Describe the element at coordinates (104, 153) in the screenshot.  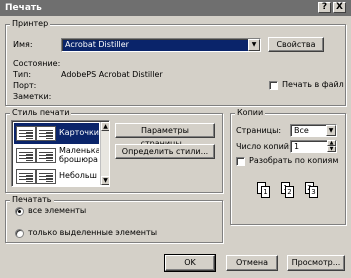
I see `style-list-scrollbar: ▲ ▼` at that location.